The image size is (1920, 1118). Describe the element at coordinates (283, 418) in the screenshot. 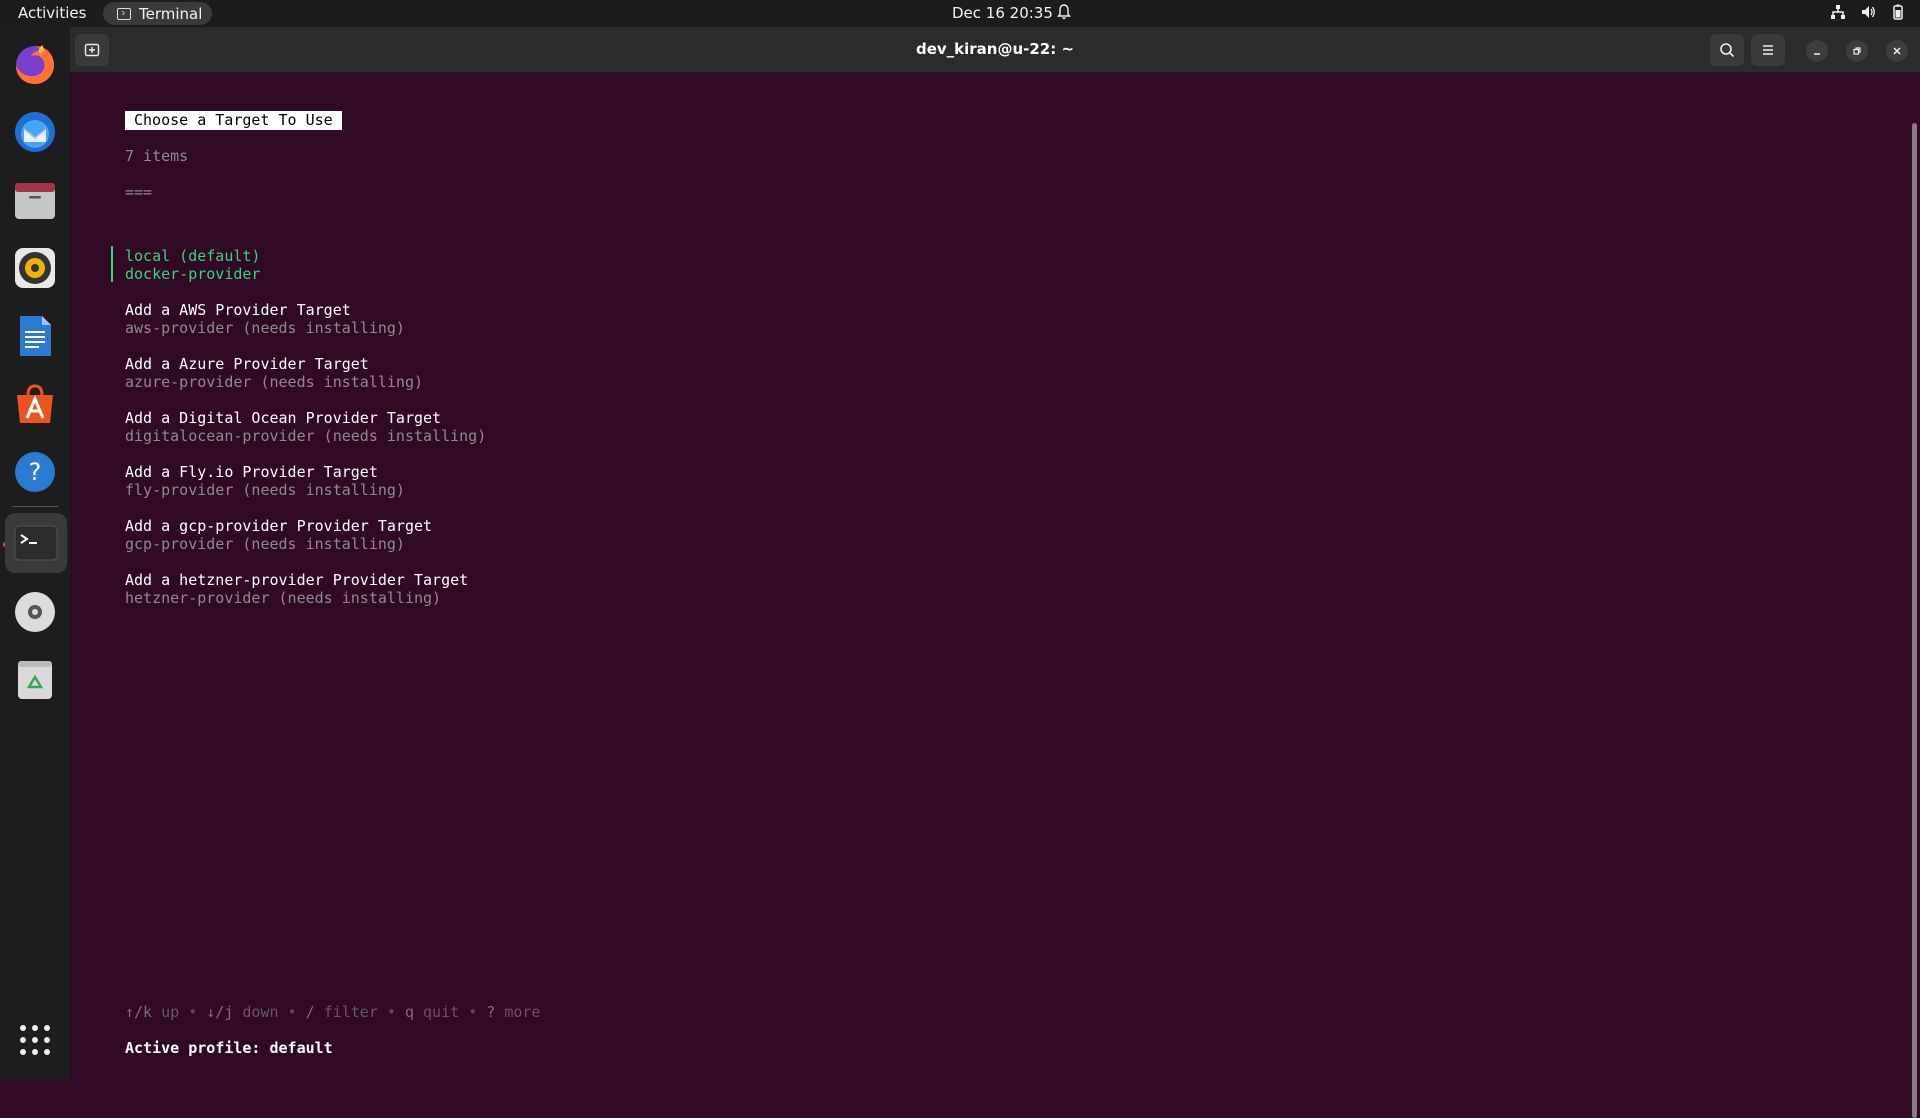

I see `list-item-title: Add a Digital Ocean Provider Target` at that location.